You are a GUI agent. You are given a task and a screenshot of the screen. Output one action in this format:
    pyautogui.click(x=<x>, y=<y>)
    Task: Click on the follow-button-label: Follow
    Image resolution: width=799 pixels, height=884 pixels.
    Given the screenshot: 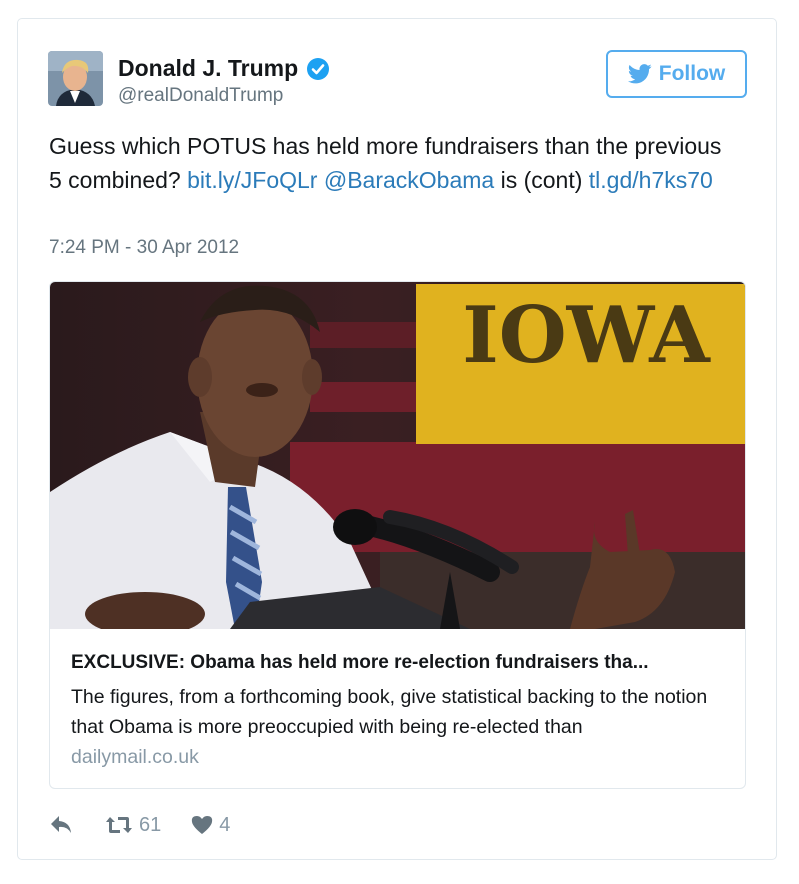 What is the action you would take?
    pyautogui.click(x=692, y=73)
    